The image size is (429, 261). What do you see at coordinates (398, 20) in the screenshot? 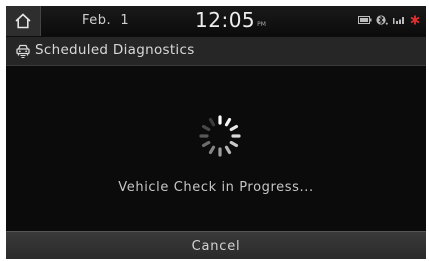
I see `signal-icon` at bounding box center [398, 20].